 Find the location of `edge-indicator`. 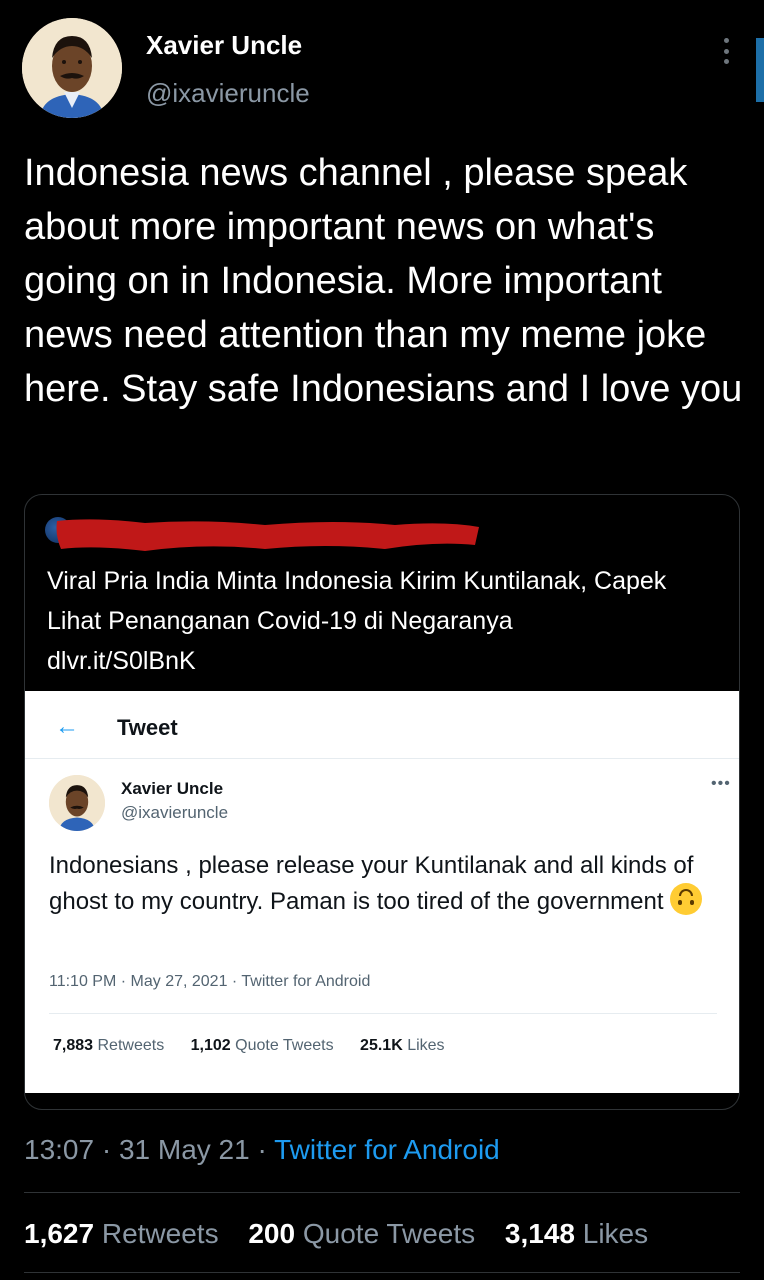

edge-indicator is located at coordinates (760, 70).